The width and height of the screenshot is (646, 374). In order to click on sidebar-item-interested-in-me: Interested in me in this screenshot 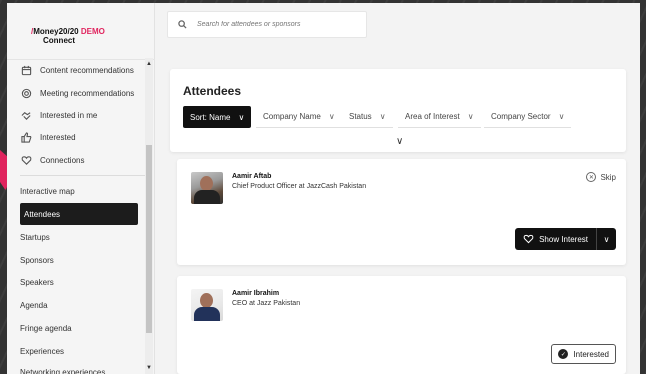, I will do `click(82, 115)`.